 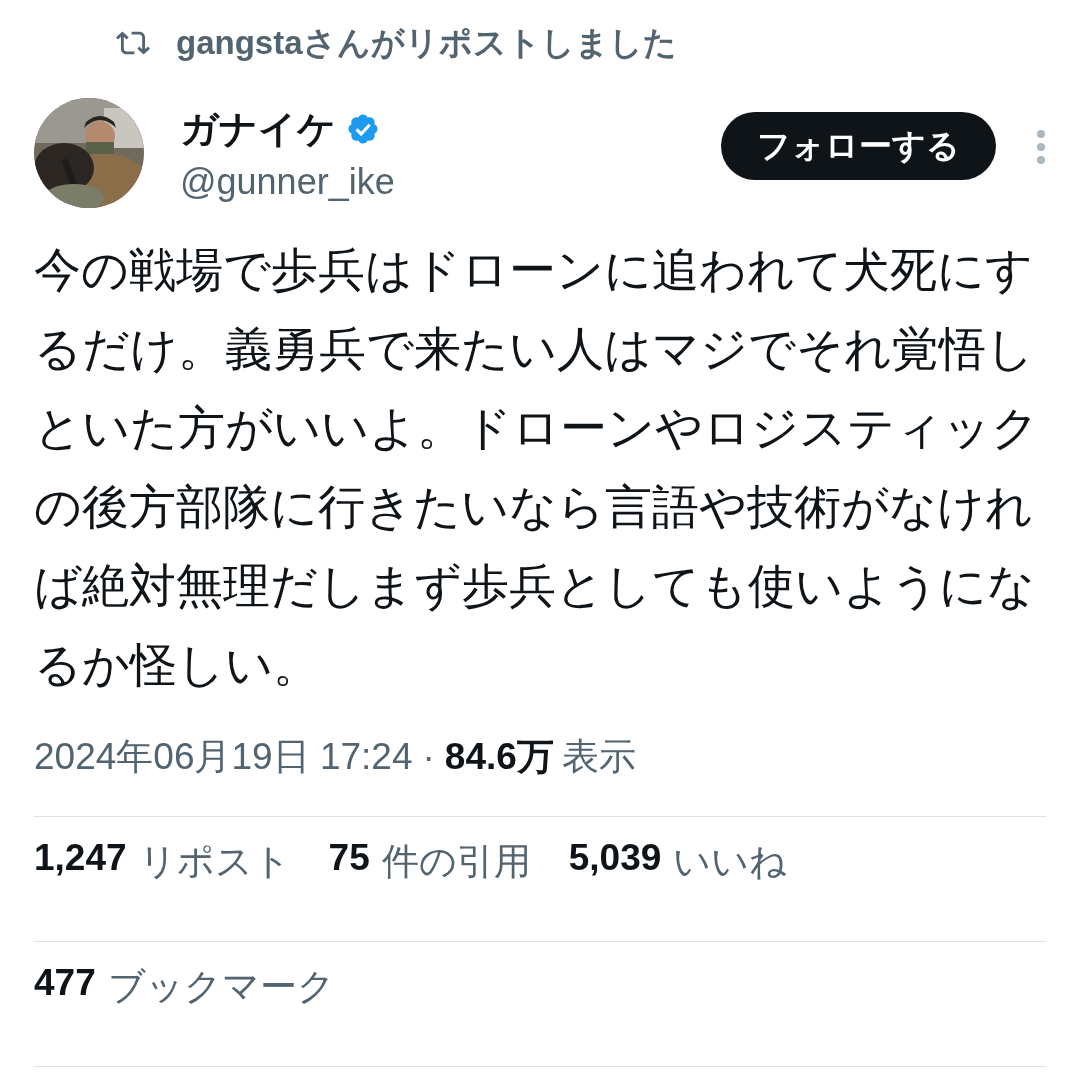 What do you see at coordinates (450, 181) in the screenshot?
I see `author-handle: @gunner_ike` at bounding box center [450, 181].